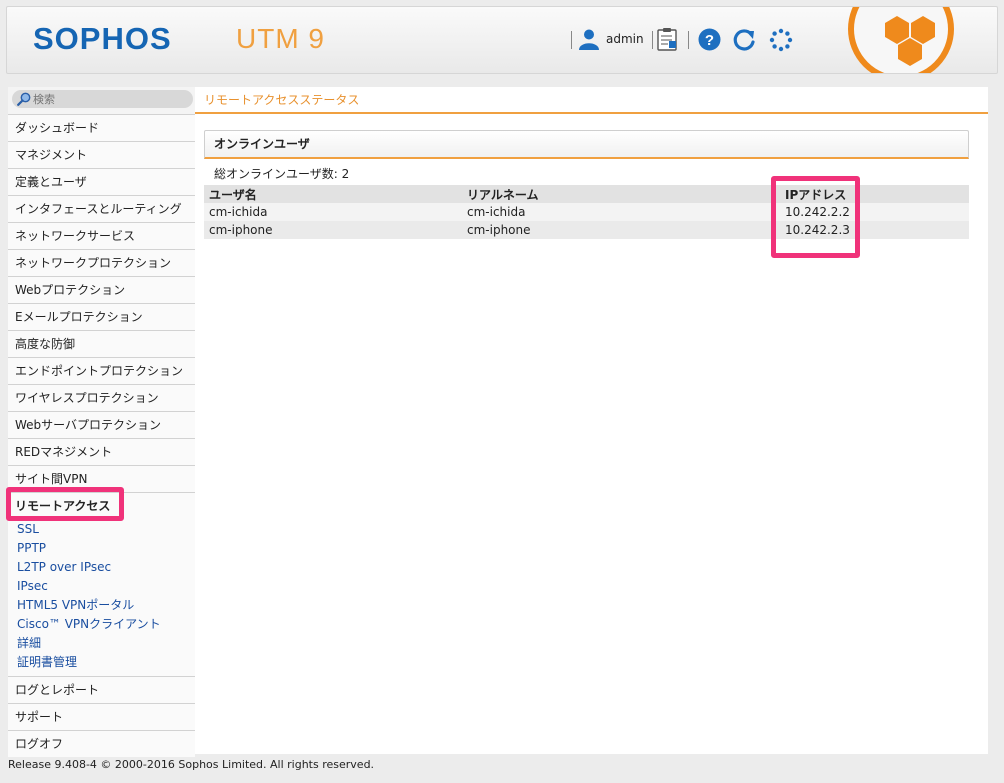 The width and height of the screenshot is (1004, 783). What do you see at coordinates (101, 716) in the screenshot?
I see `sidebar-item-support: サポート` at bounding box center [101, 716].